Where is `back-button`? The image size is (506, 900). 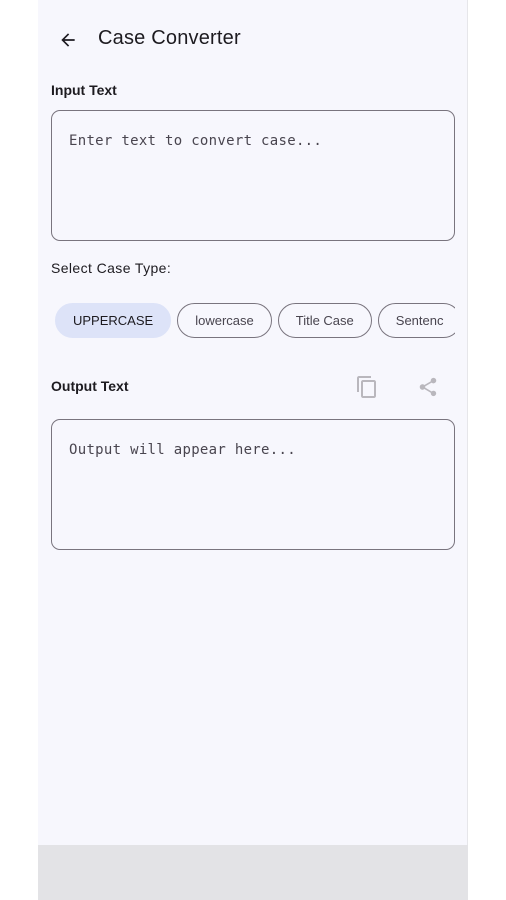
back-button is located at coordinates (68, 40).